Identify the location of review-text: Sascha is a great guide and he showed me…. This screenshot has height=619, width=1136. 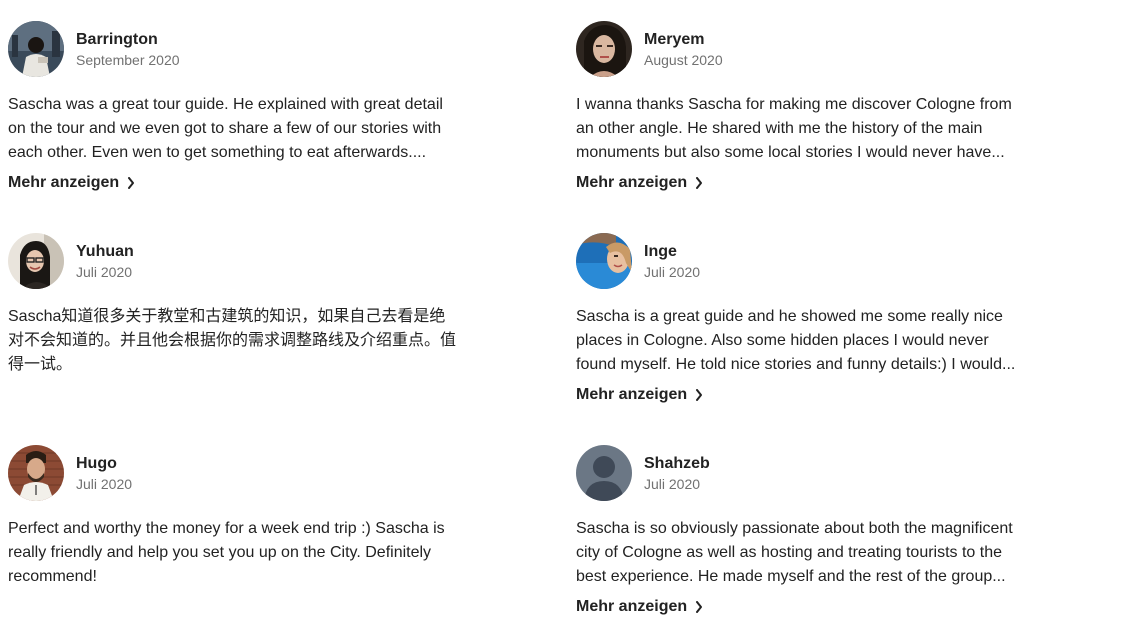
(796, 340).